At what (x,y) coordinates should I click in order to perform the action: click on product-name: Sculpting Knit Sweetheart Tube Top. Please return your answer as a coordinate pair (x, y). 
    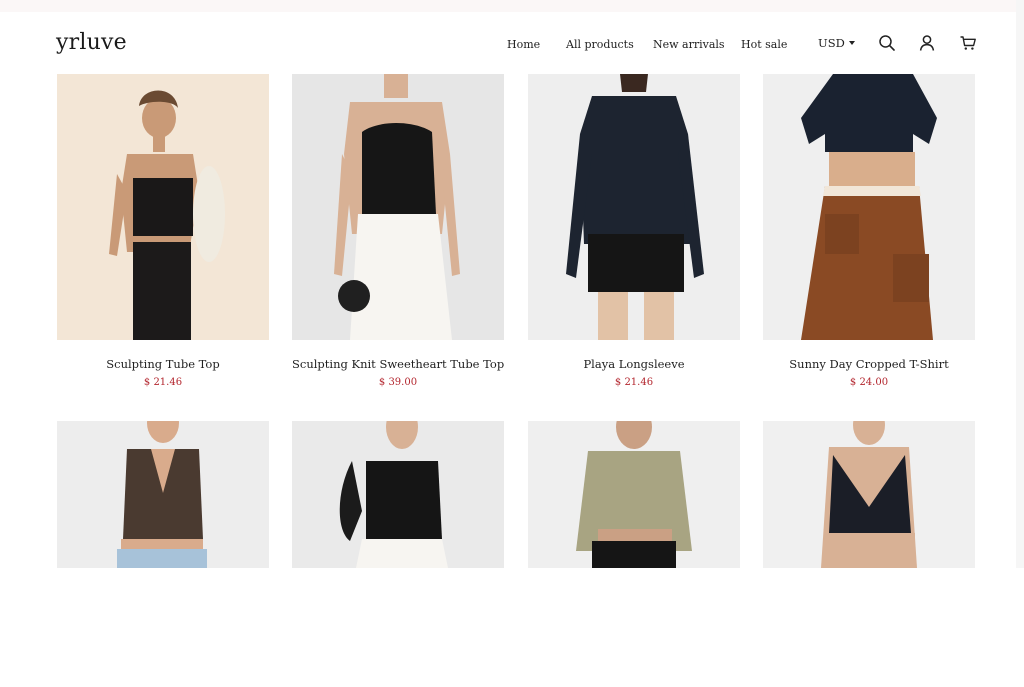
    Looking at the image, I should click on (398, 364).